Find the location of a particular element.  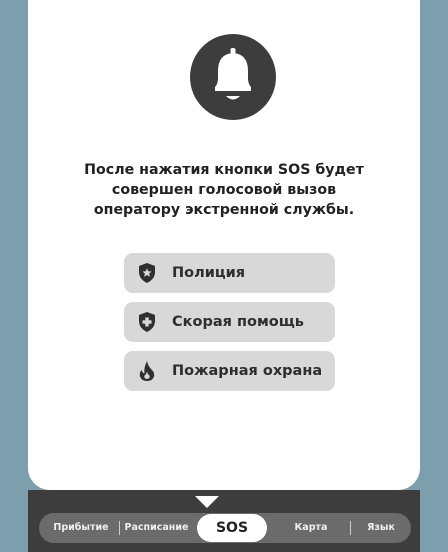

tab-schedule: Расписание is located at coordinates (156, 528).